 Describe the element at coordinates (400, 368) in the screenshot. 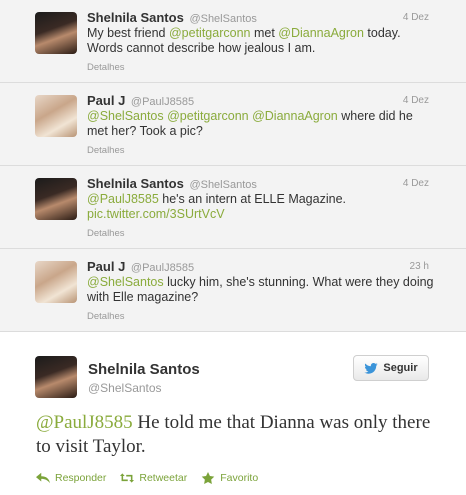

I see `follow-label: Seguir` at that location.